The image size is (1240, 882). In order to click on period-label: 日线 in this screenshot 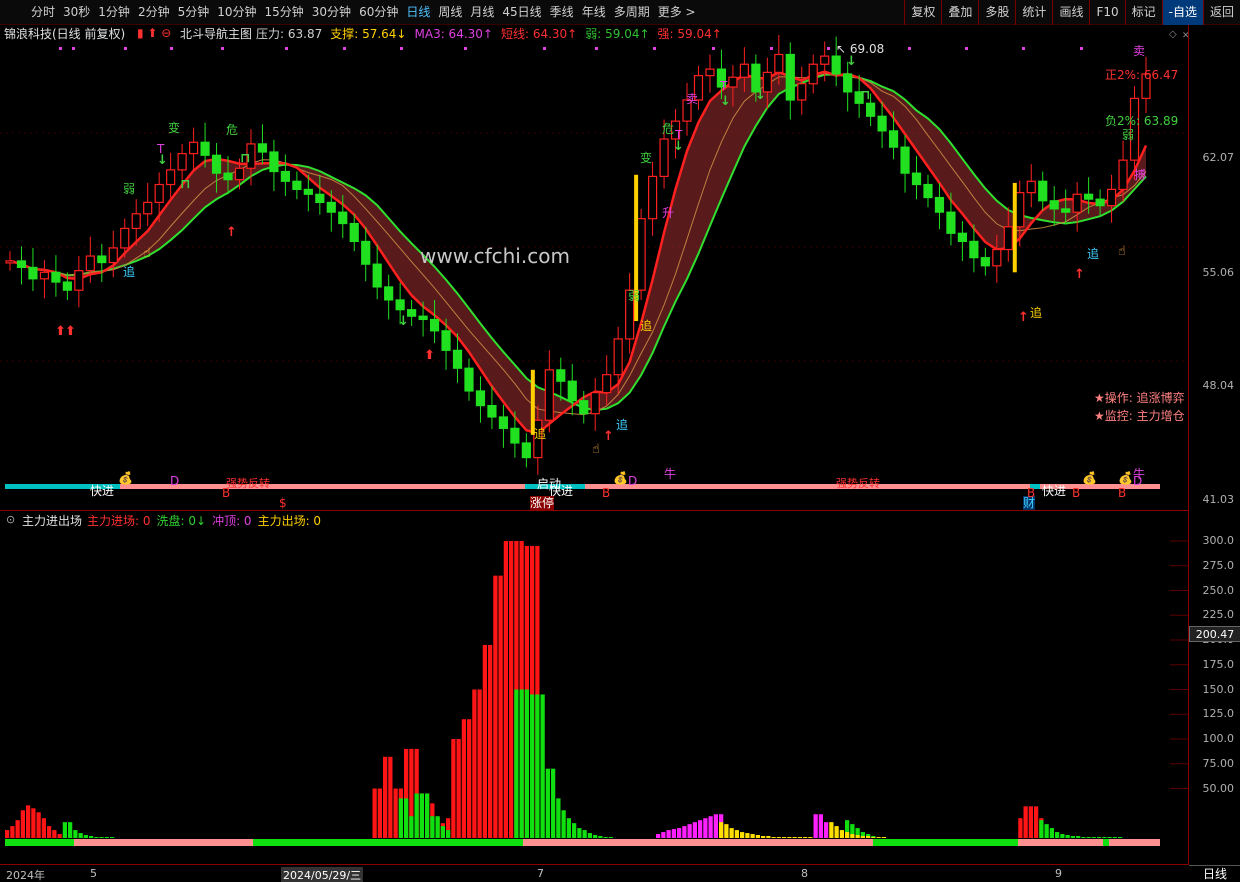, I will do `click(1214, 873)`.